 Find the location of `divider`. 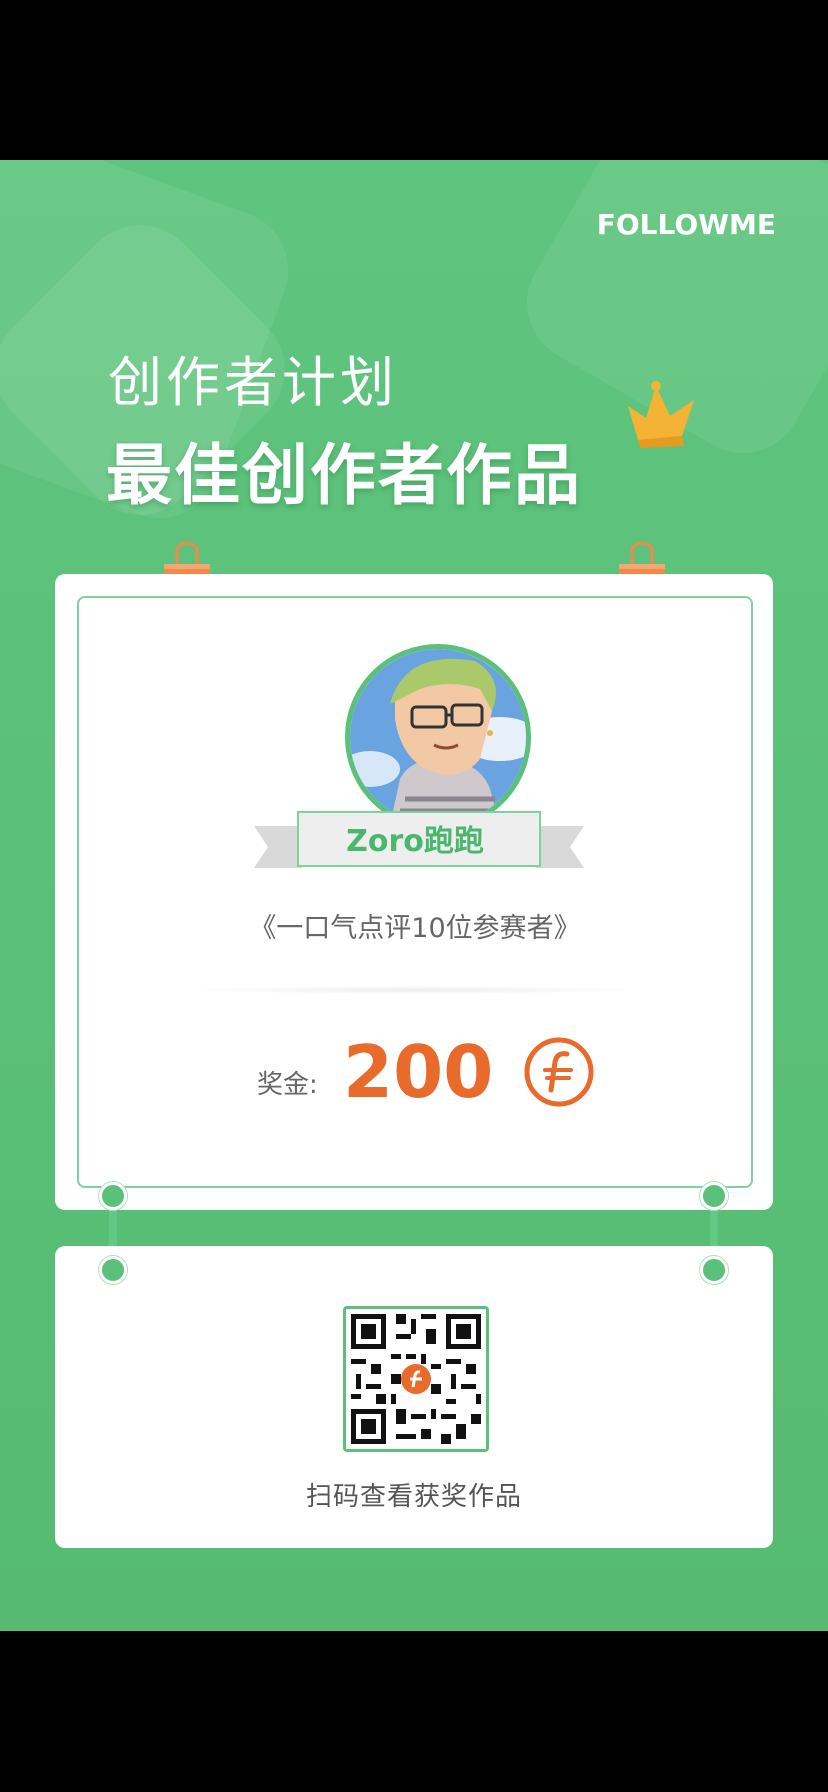

divider is located at coordinates (415, 990).